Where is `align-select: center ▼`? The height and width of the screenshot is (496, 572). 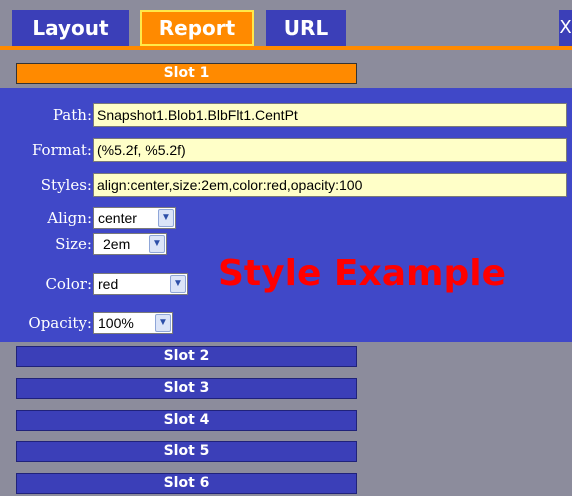 align-select: center ▼ is located at coordinates (134, 218).